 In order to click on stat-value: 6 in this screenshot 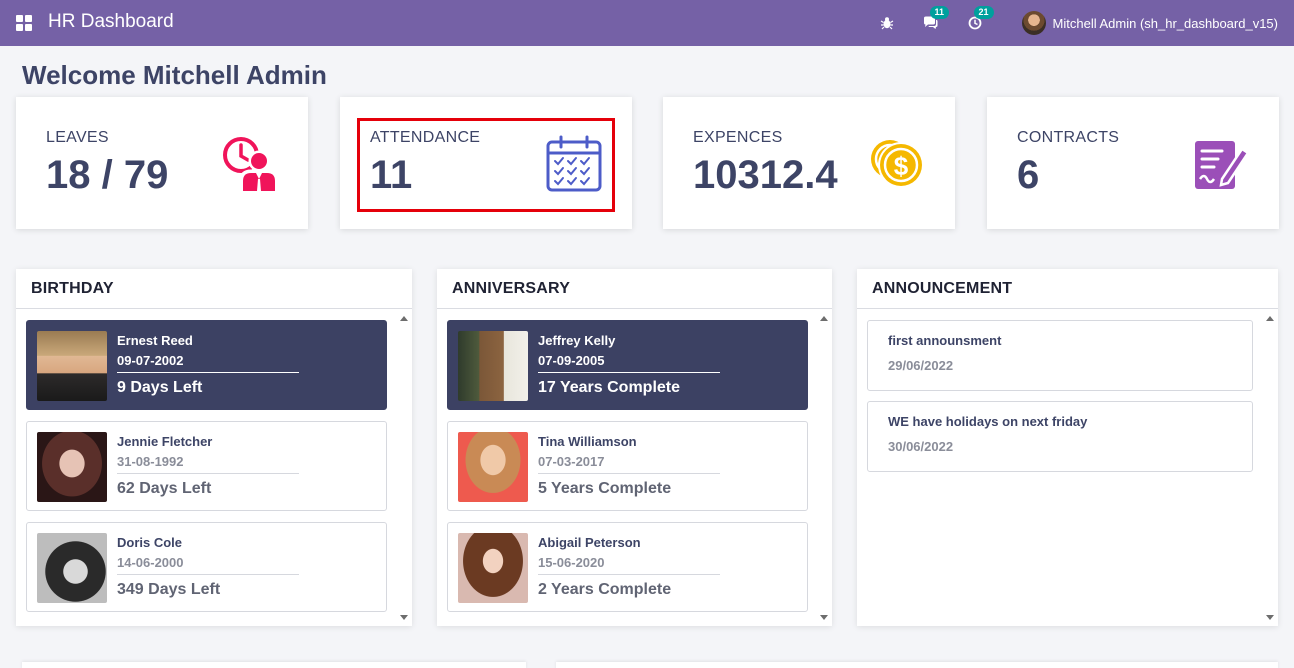, I will do `click(1028, 175)`.